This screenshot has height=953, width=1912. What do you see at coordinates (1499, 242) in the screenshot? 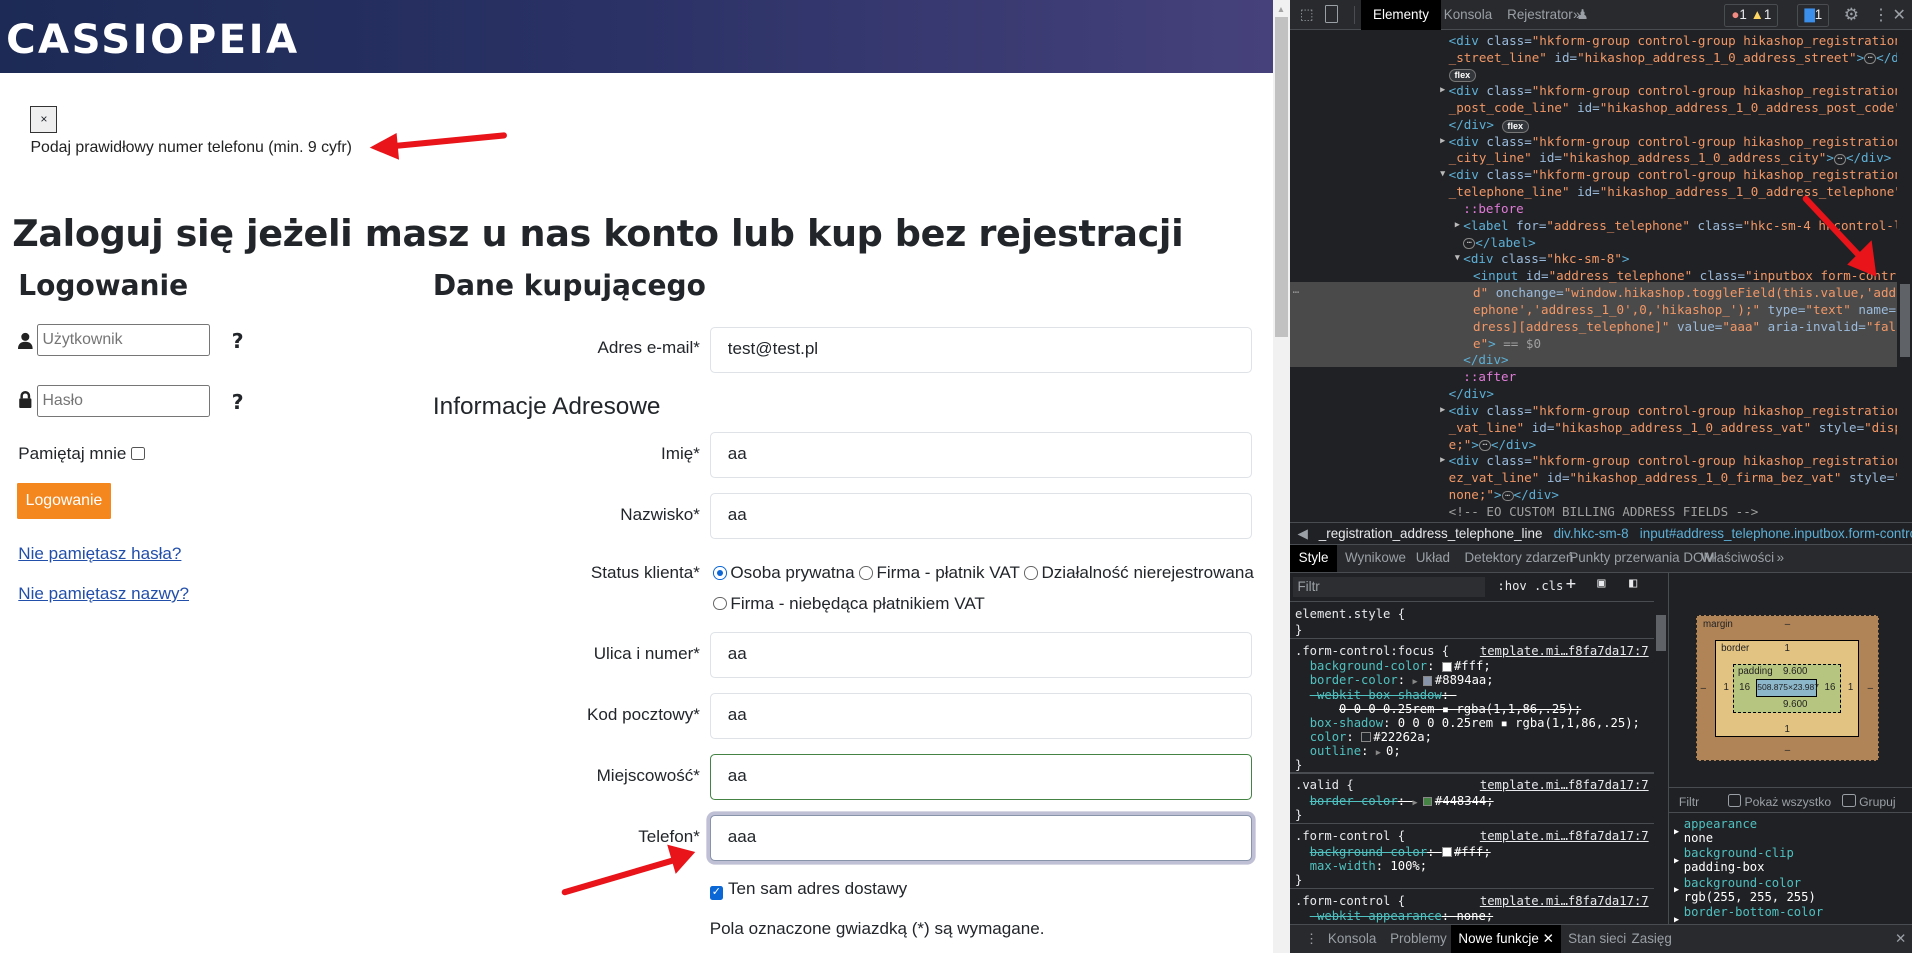
I see `dom-tree-line: ⋯ </label>` at bounding box center [1499, 242].